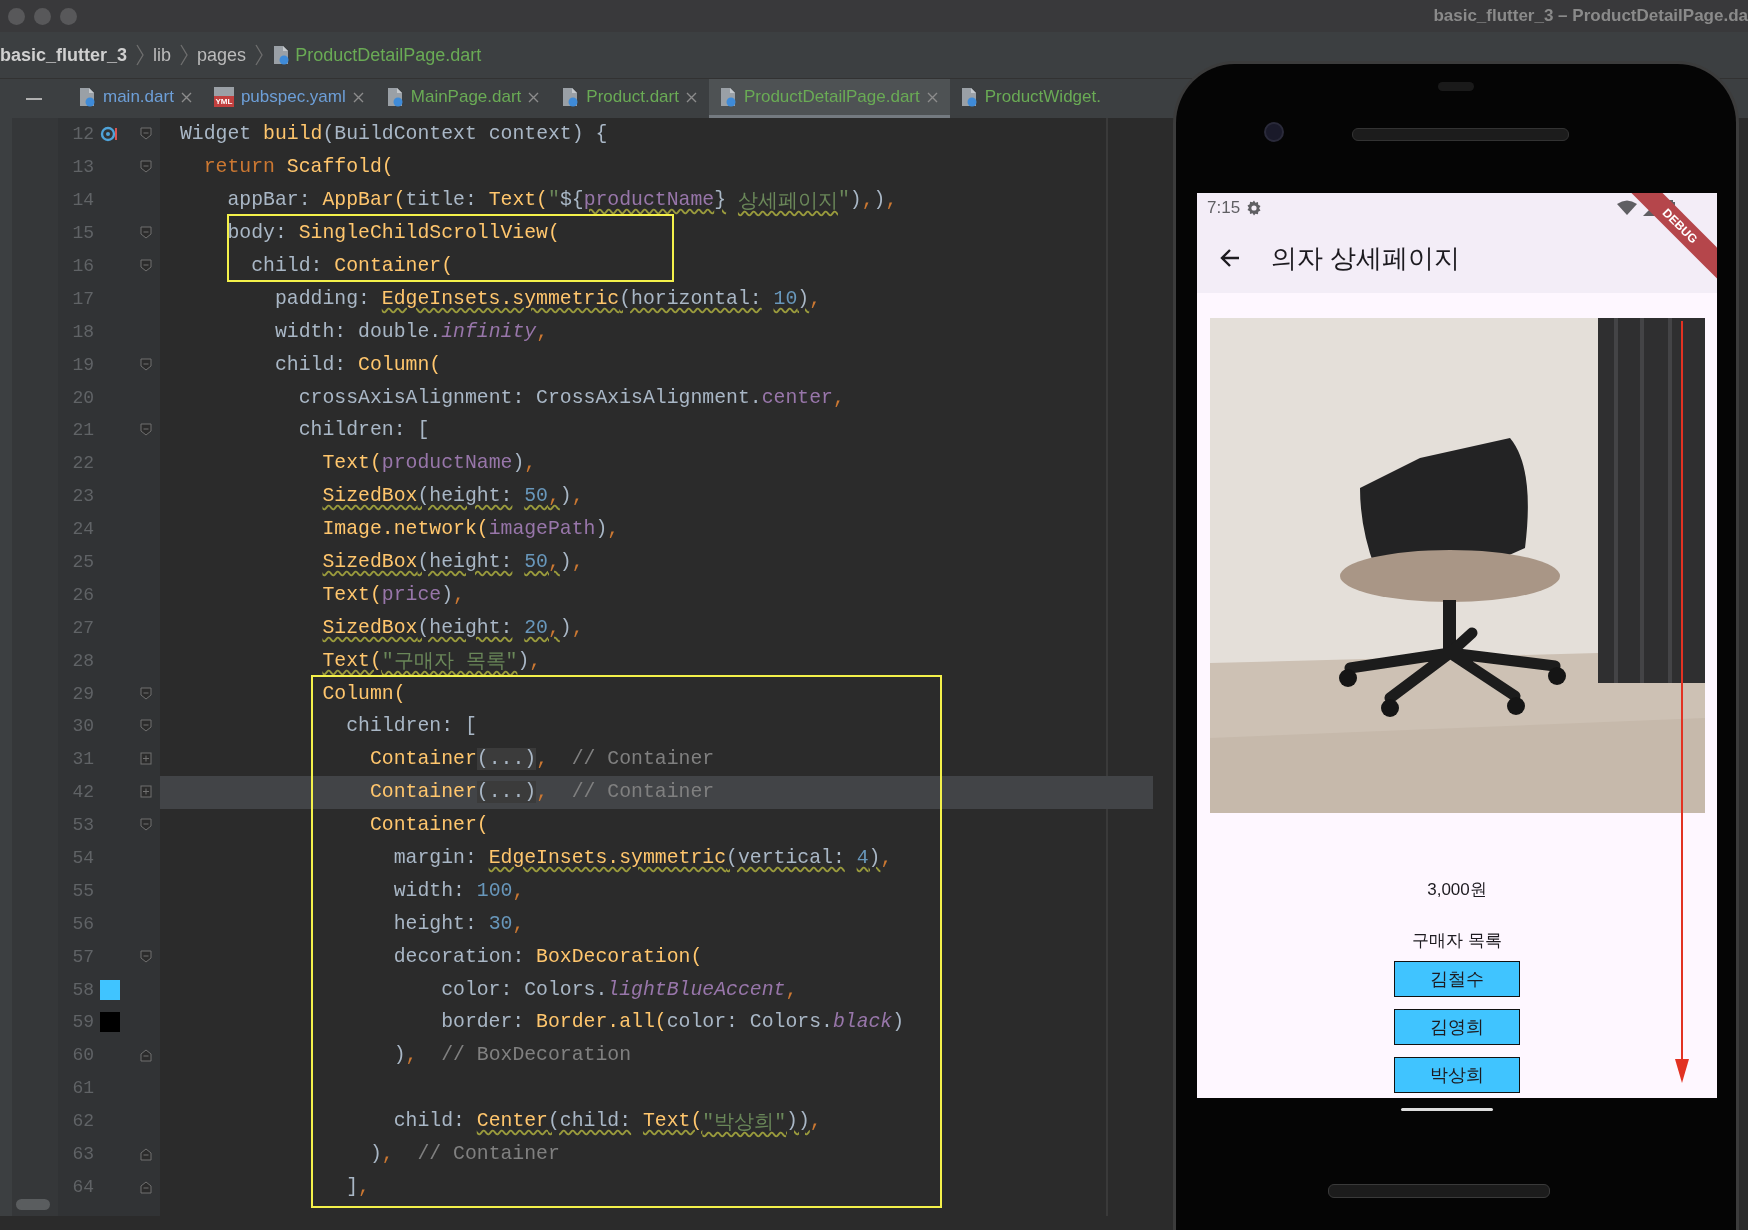  What do you see at coordinates (1457, 1075) in the screenshot?
I see `name-tag: 박상희` at bounding box center [1457, 1075].